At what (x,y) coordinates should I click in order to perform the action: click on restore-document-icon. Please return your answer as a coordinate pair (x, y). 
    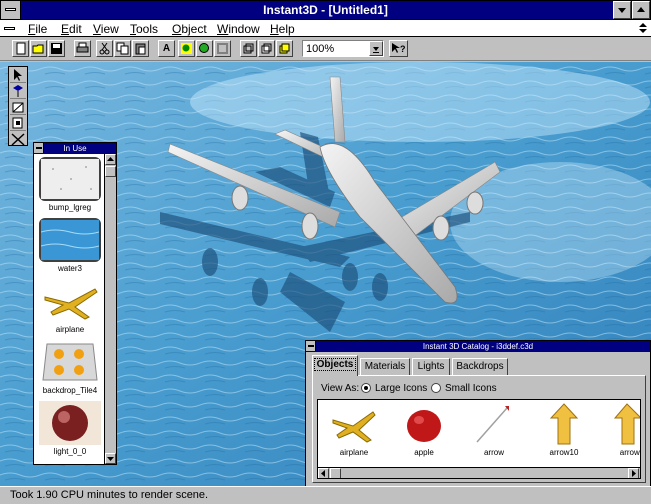
    Looking at the image, I should click on (643, 28).